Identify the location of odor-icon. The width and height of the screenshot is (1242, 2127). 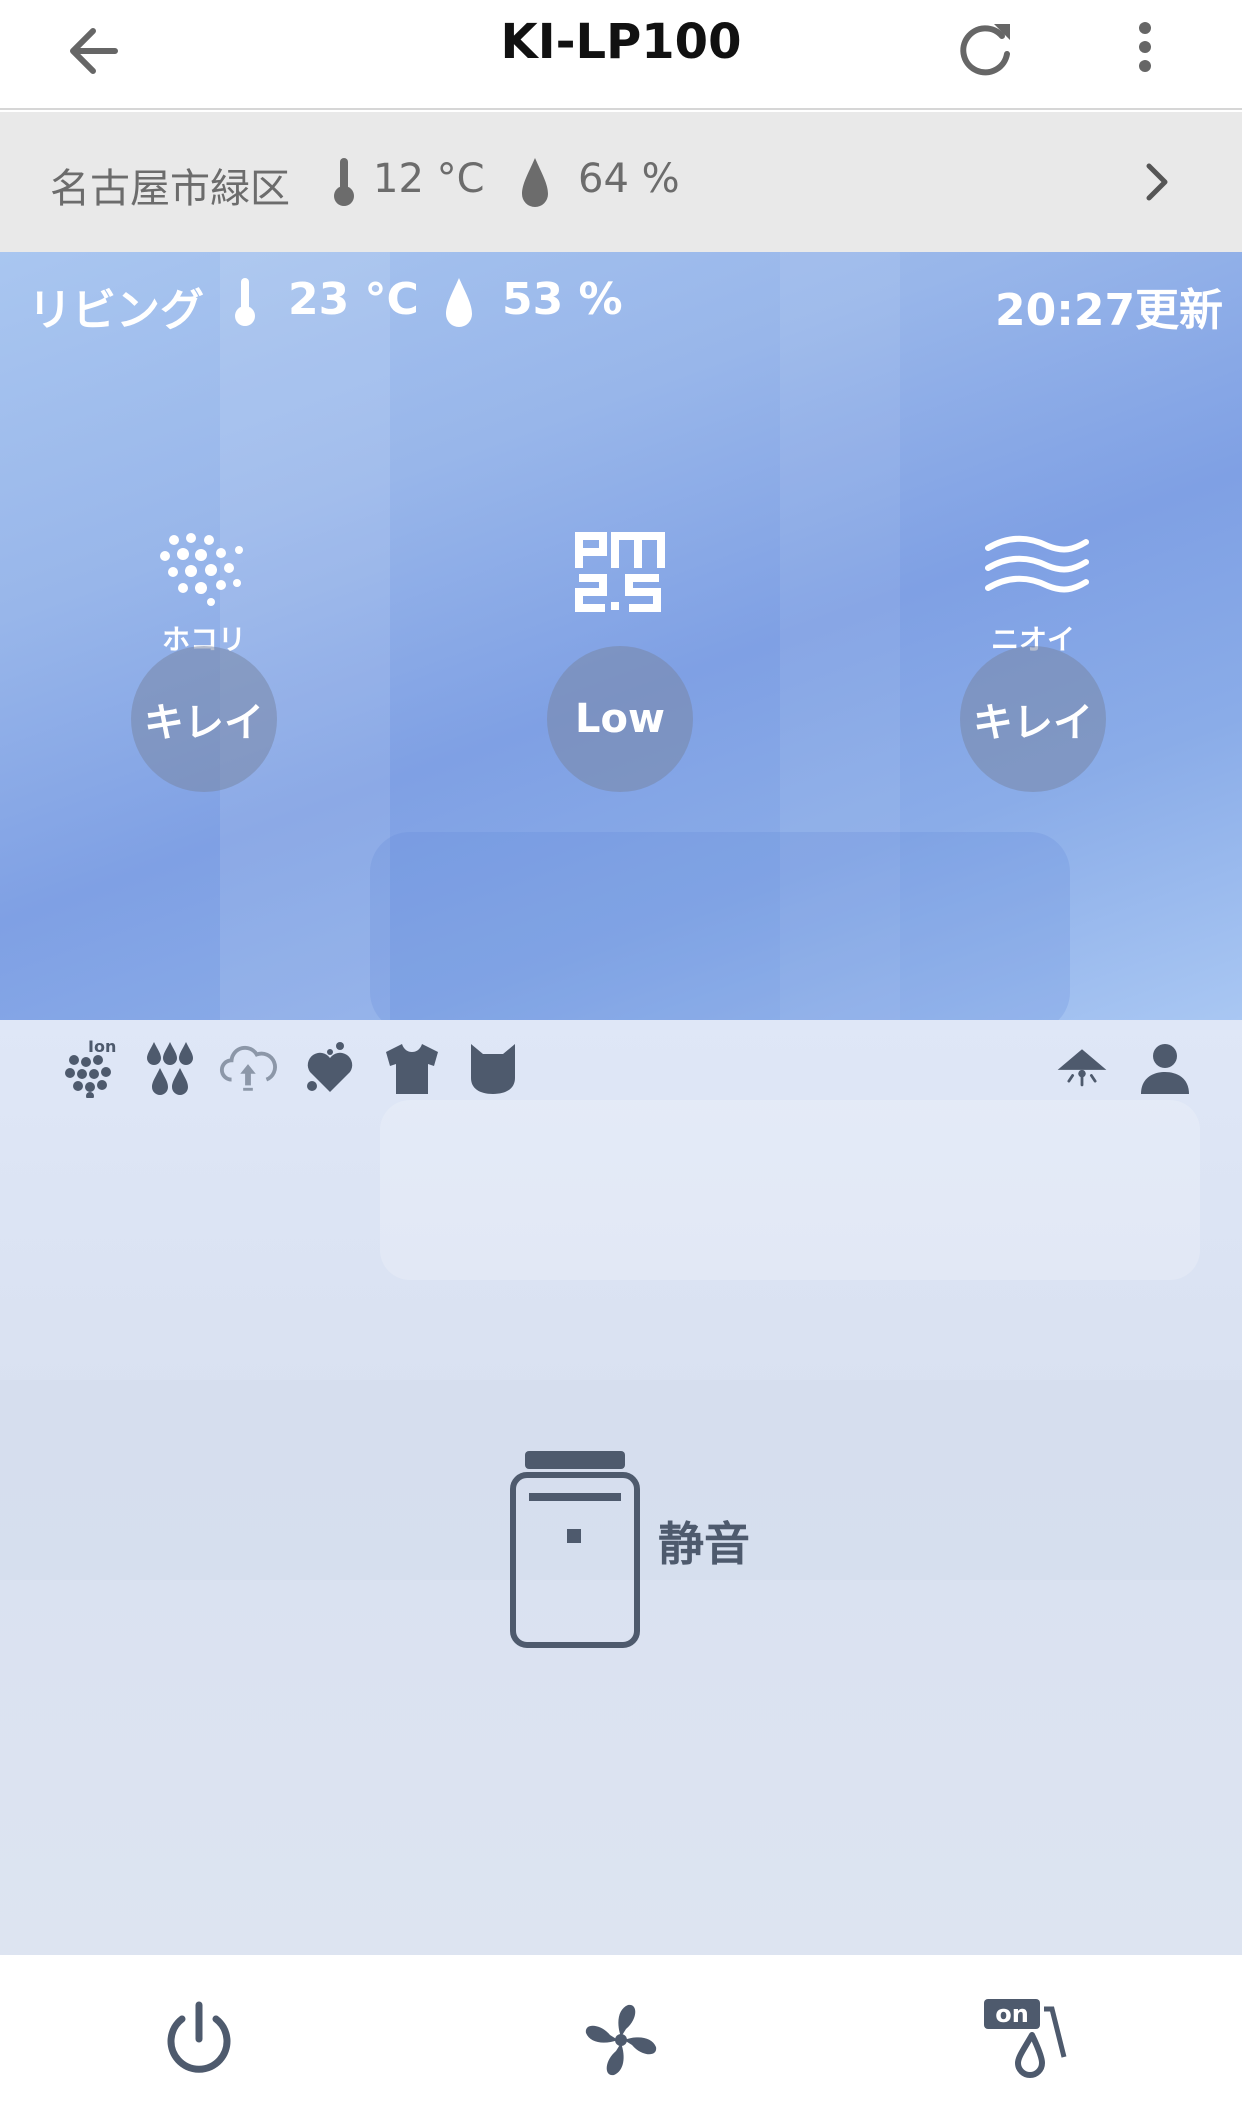
(1037, 564).